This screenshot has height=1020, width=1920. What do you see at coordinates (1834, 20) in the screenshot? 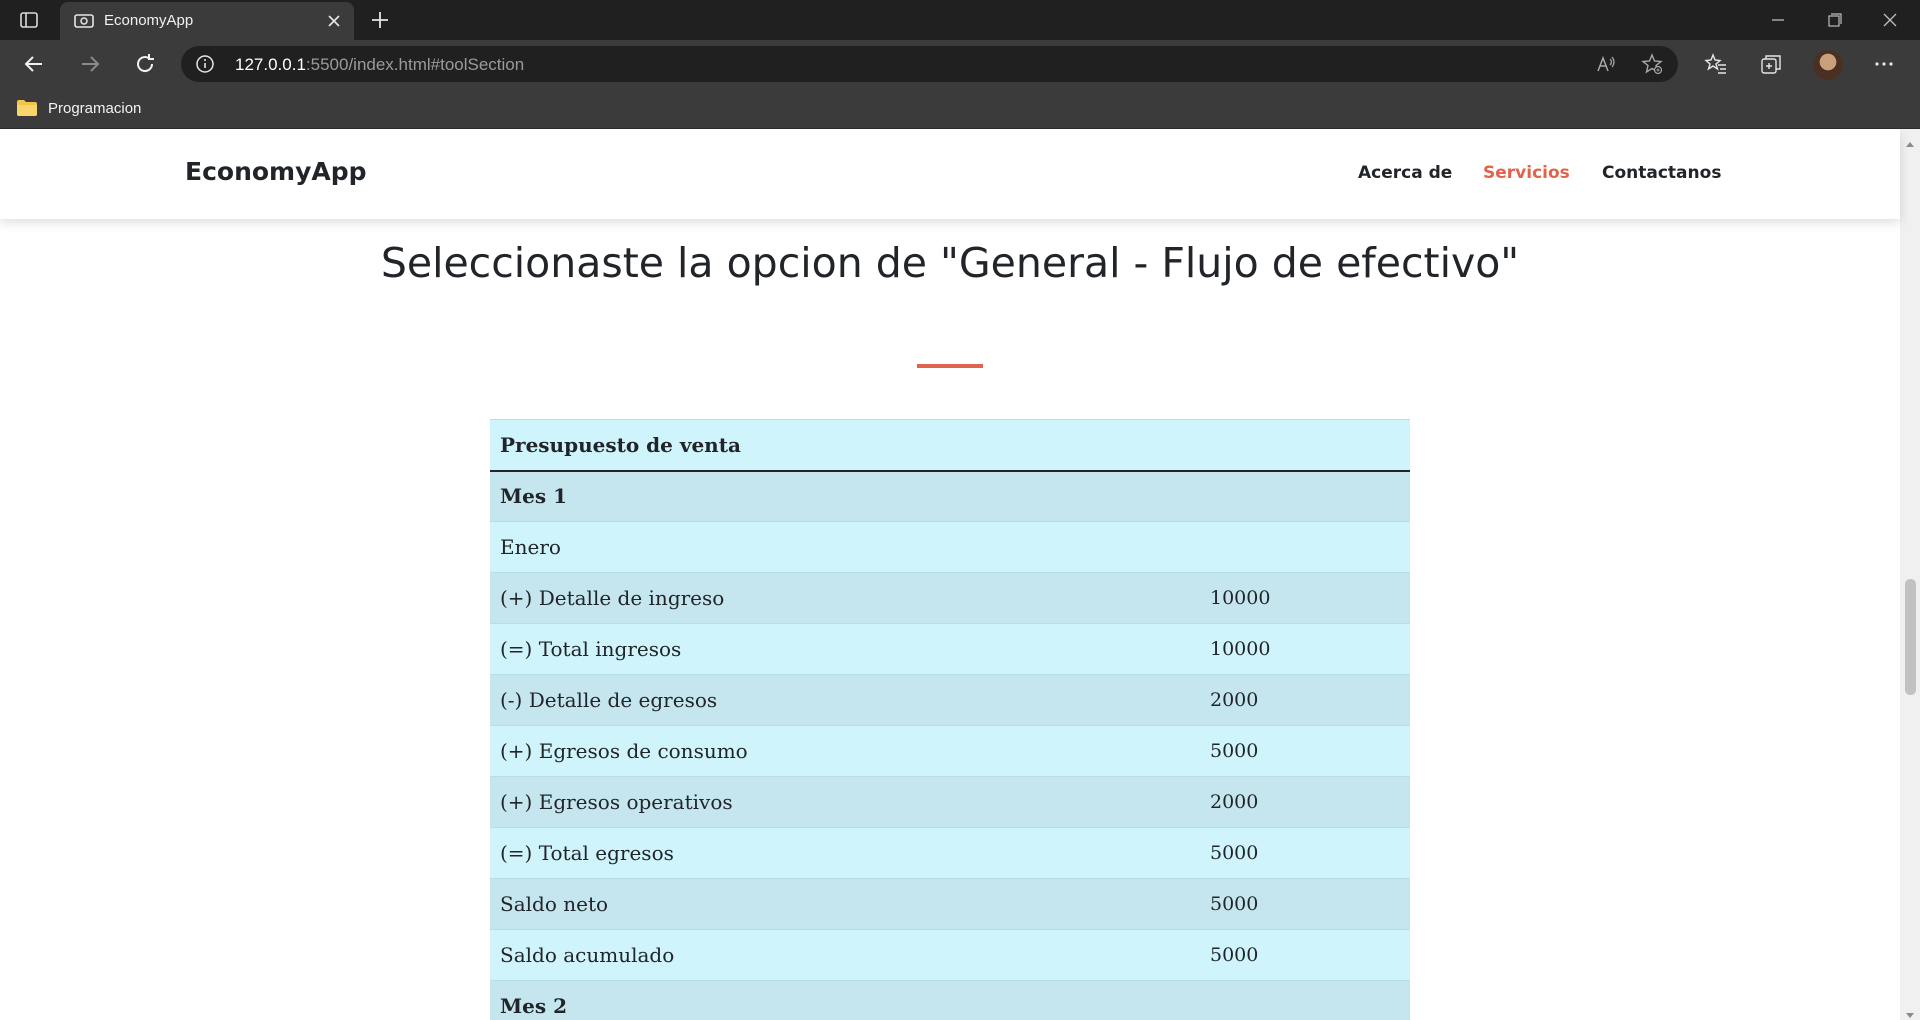
I see `restore-icon` at bounding box center [1834, 20].